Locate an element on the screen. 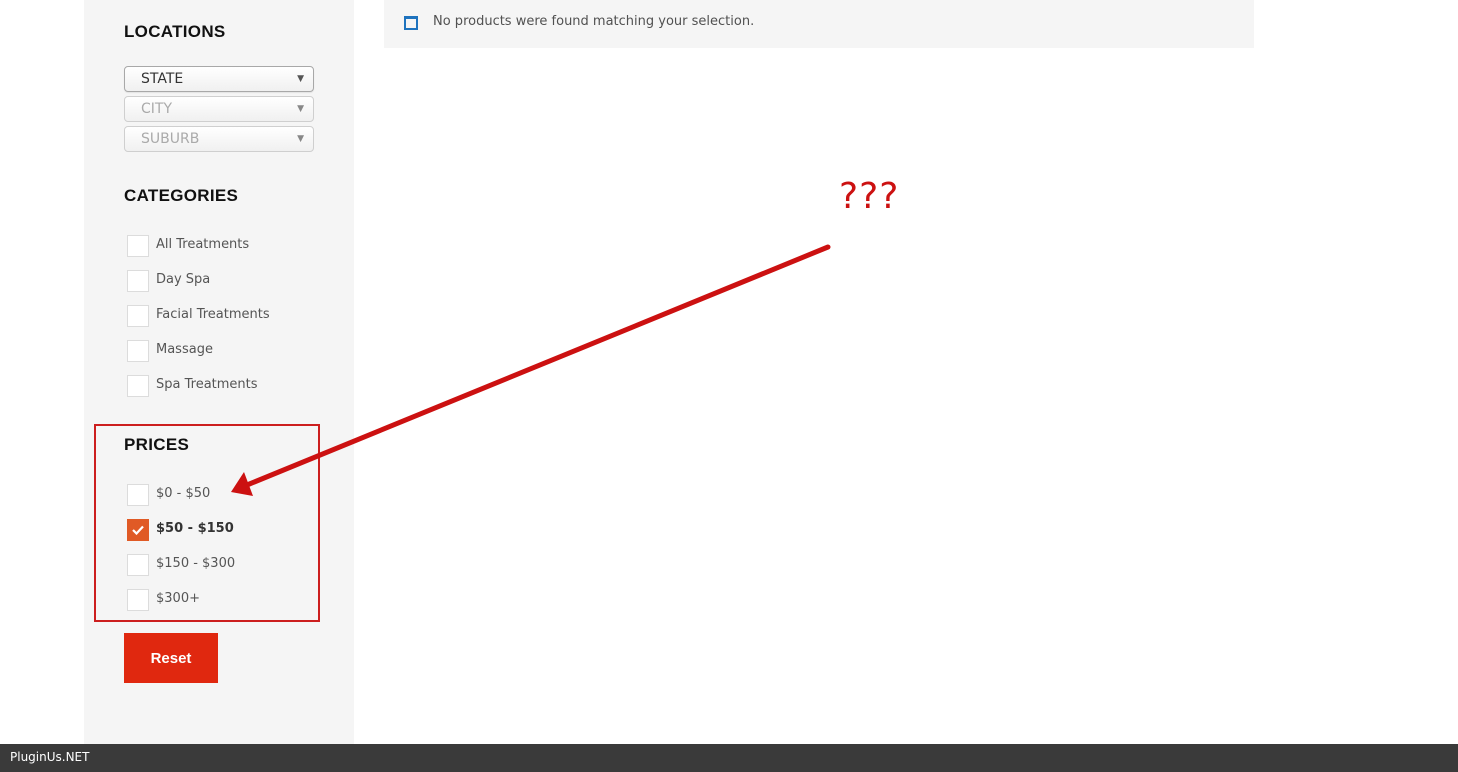 The width and height of the screenshot is (1458, 772). annotation-arrow-icon is located at coordinates (531, 370).